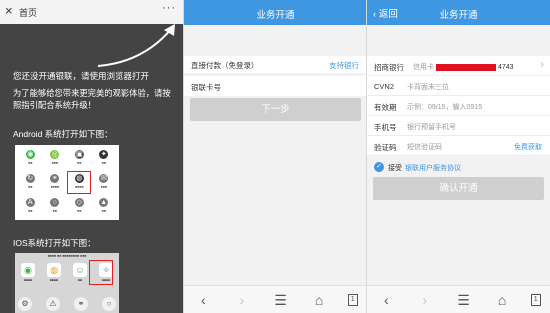  I want to click on header: 业务开通, so click(275, 12).